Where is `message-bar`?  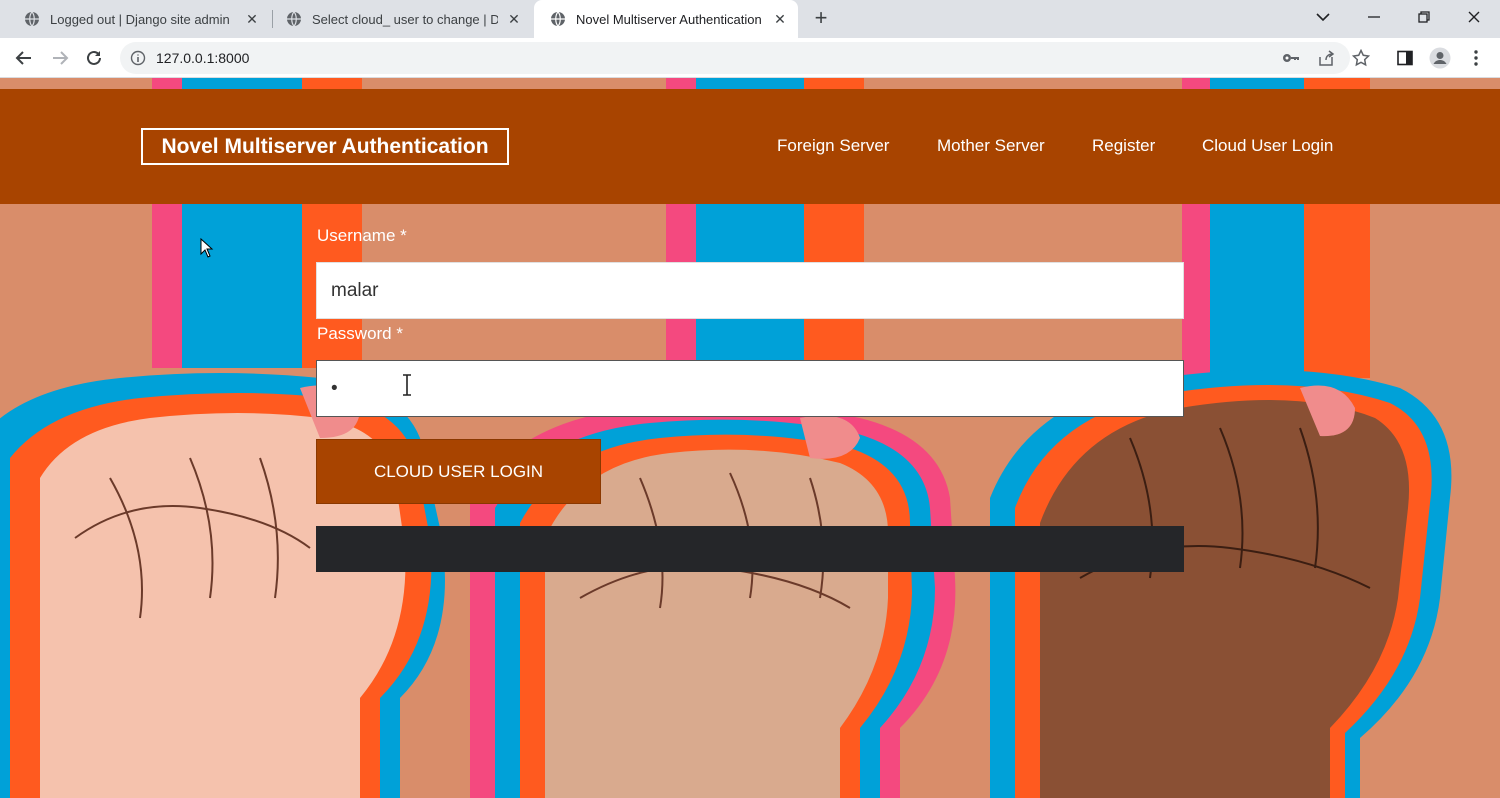 message-bar is located at coordinates (750, 549).